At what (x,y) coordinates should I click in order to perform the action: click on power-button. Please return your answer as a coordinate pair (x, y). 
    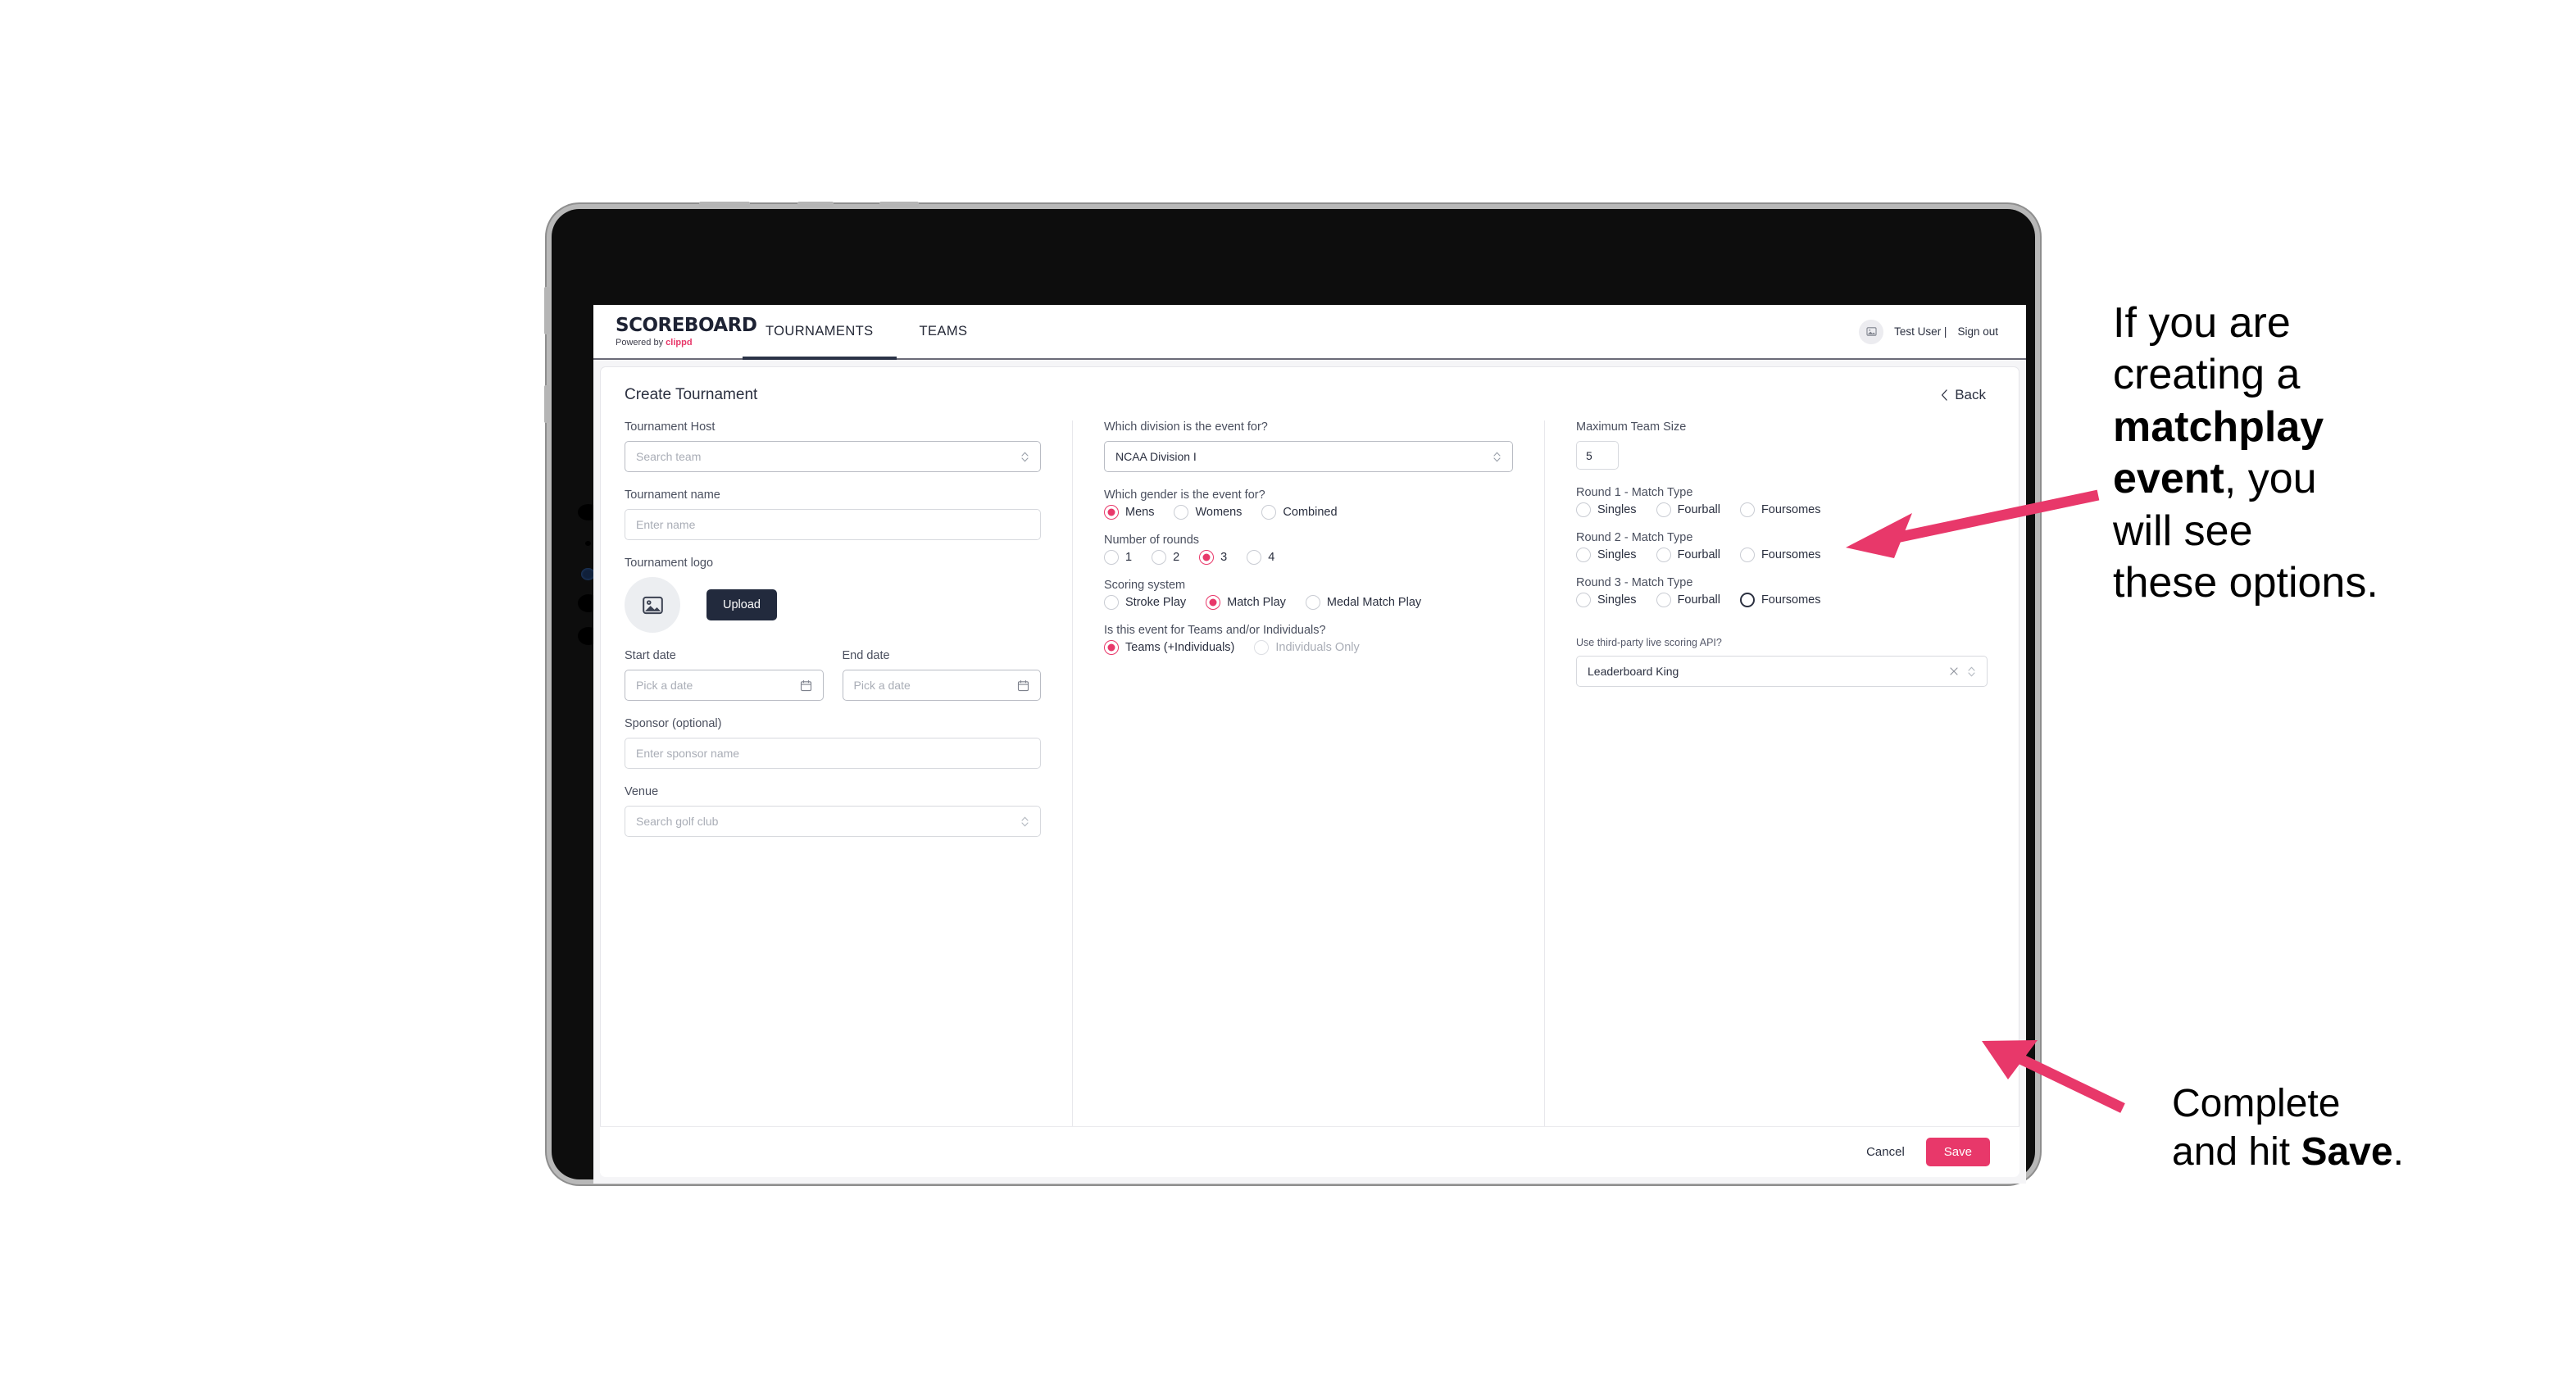
    Looking at the image, I should click on (547, 310).